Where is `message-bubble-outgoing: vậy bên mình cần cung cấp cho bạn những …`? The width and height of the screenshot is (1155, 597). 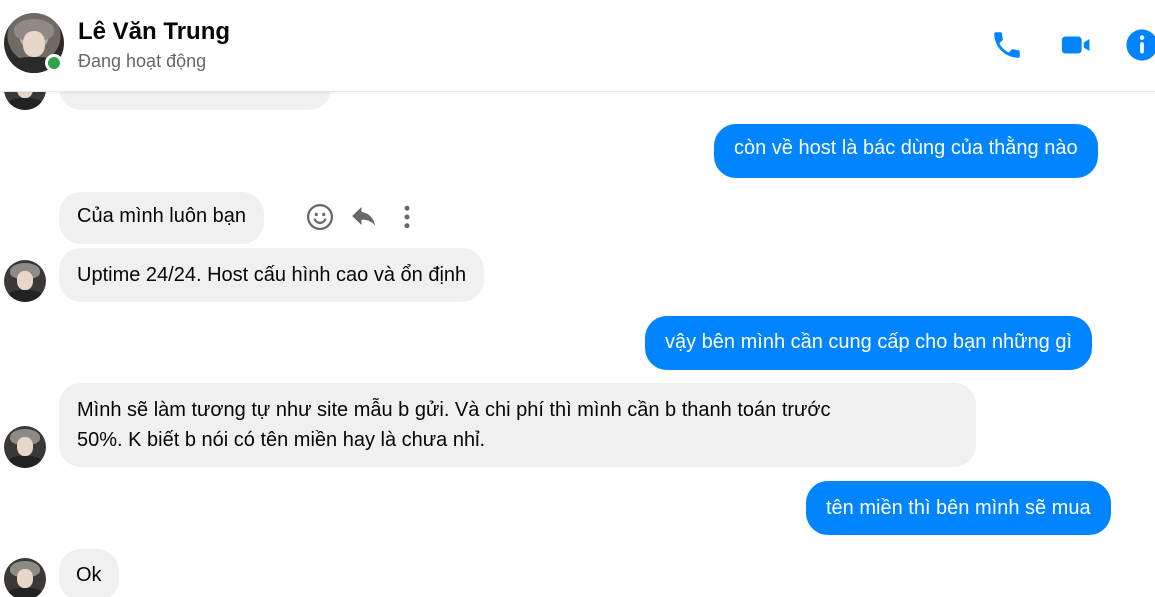 message-bubble-outgoing: vậy bên mình cần cung cấp cho bạn những … is located at coordinates (869, 343).